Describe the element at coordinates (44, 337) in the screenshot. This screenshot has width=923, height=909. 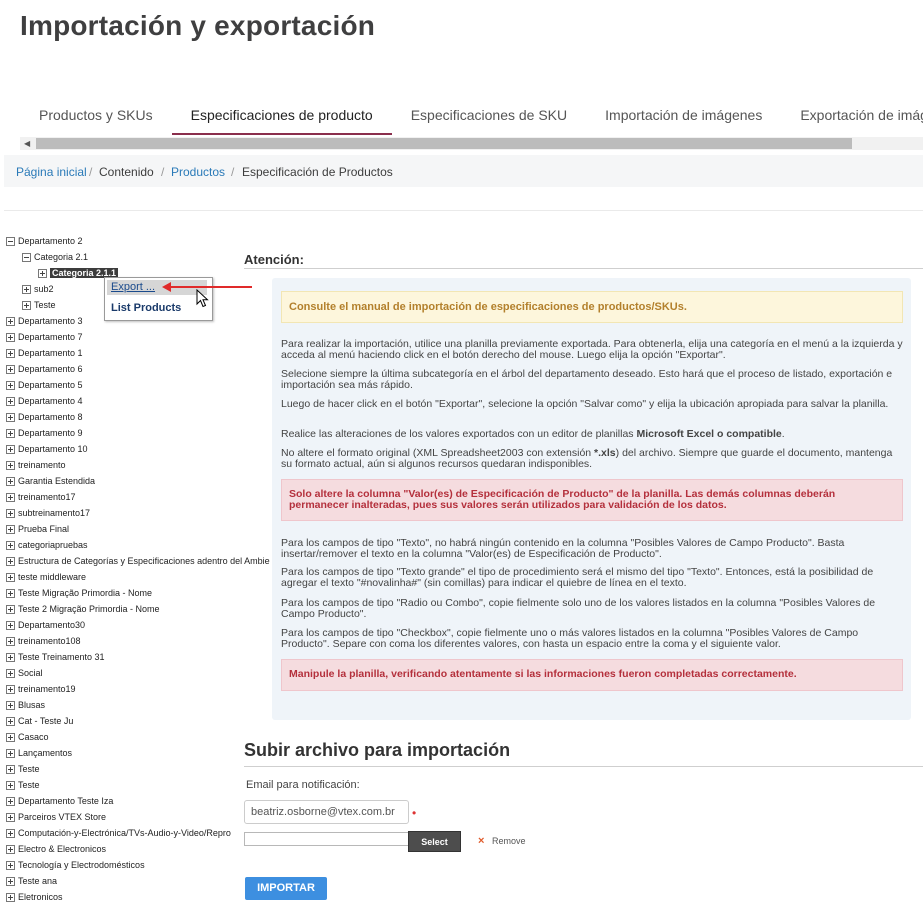
I see `tree-node: Departamento 7` at that location.